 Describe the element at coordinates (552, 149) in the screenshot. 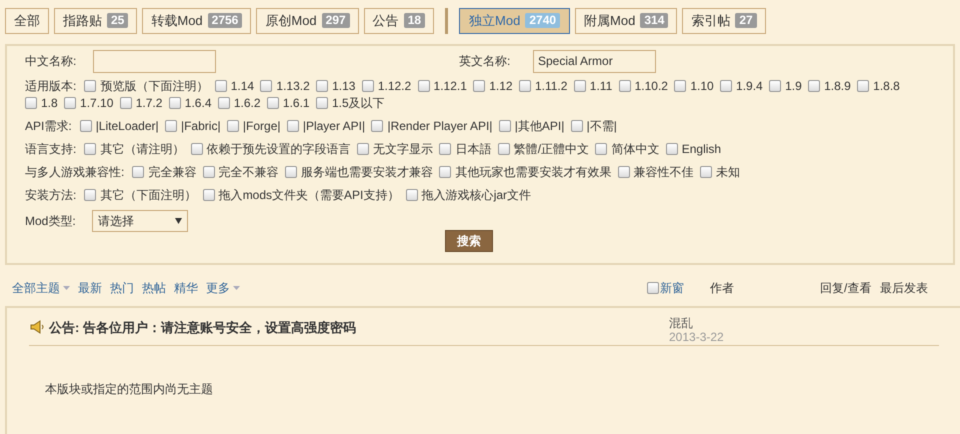

I see `option-label: 繁體/正體中文` at that location.